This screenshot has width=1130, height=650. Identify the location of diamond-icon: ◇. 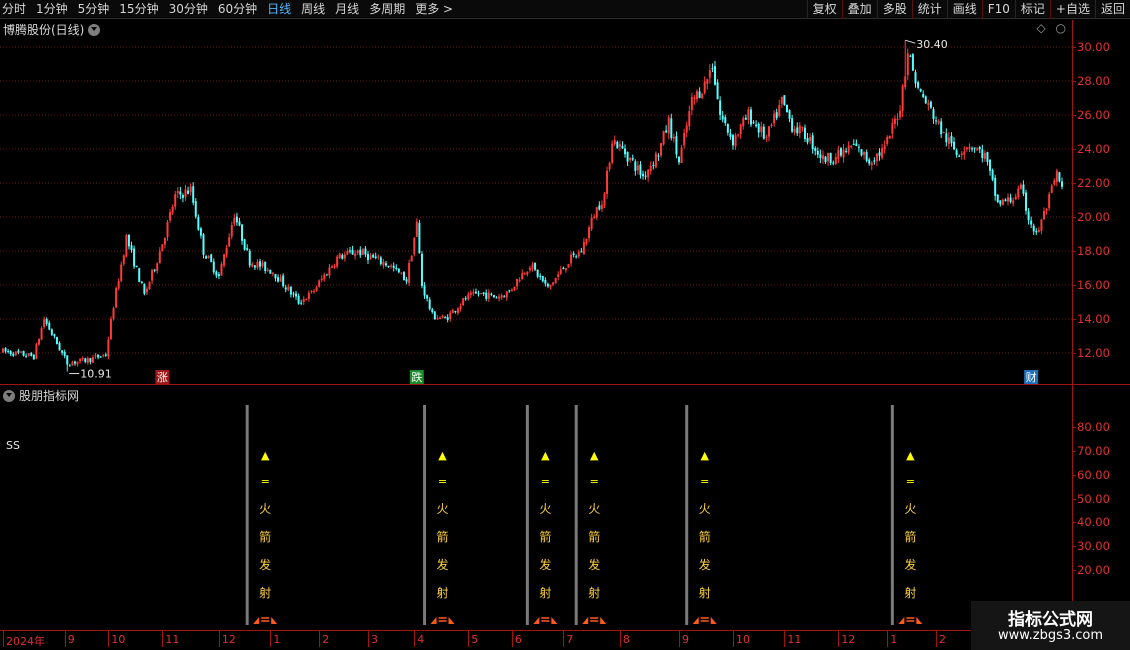
(1040, 28).